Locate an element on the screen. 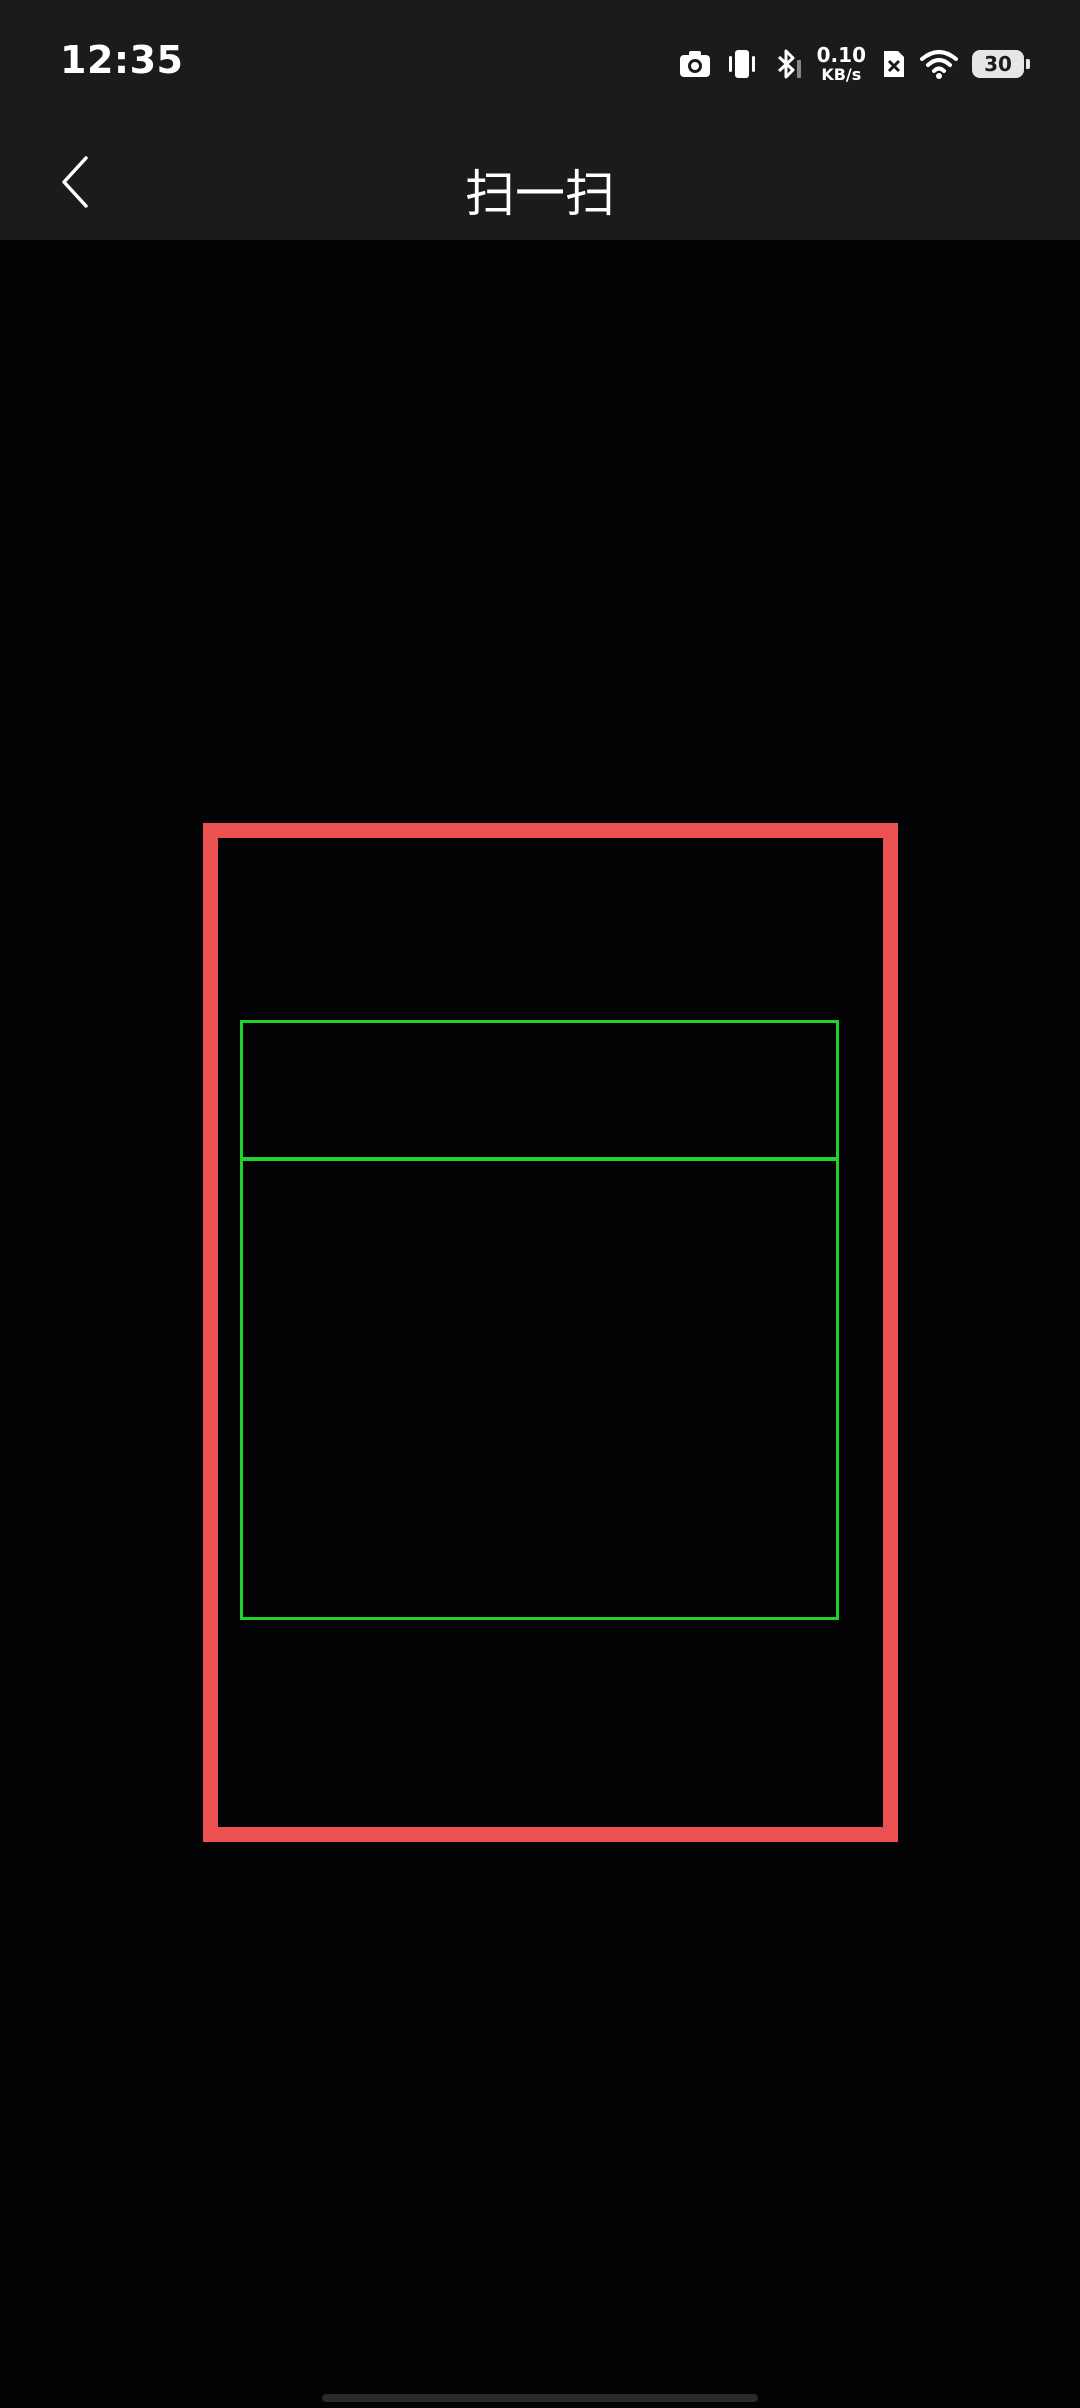 The height and width of the screenshot is (2408, 1080). detection-box-bottom is located at coordinates (539, 1389).